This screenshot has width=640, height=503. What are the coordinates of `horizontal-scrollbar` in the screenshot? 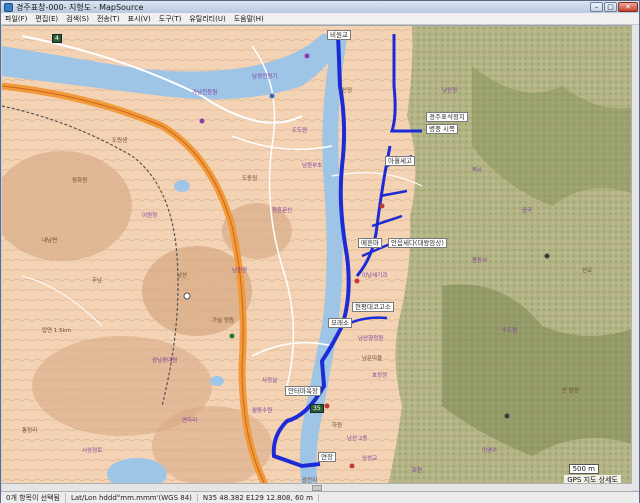 It's located at (317, 487).